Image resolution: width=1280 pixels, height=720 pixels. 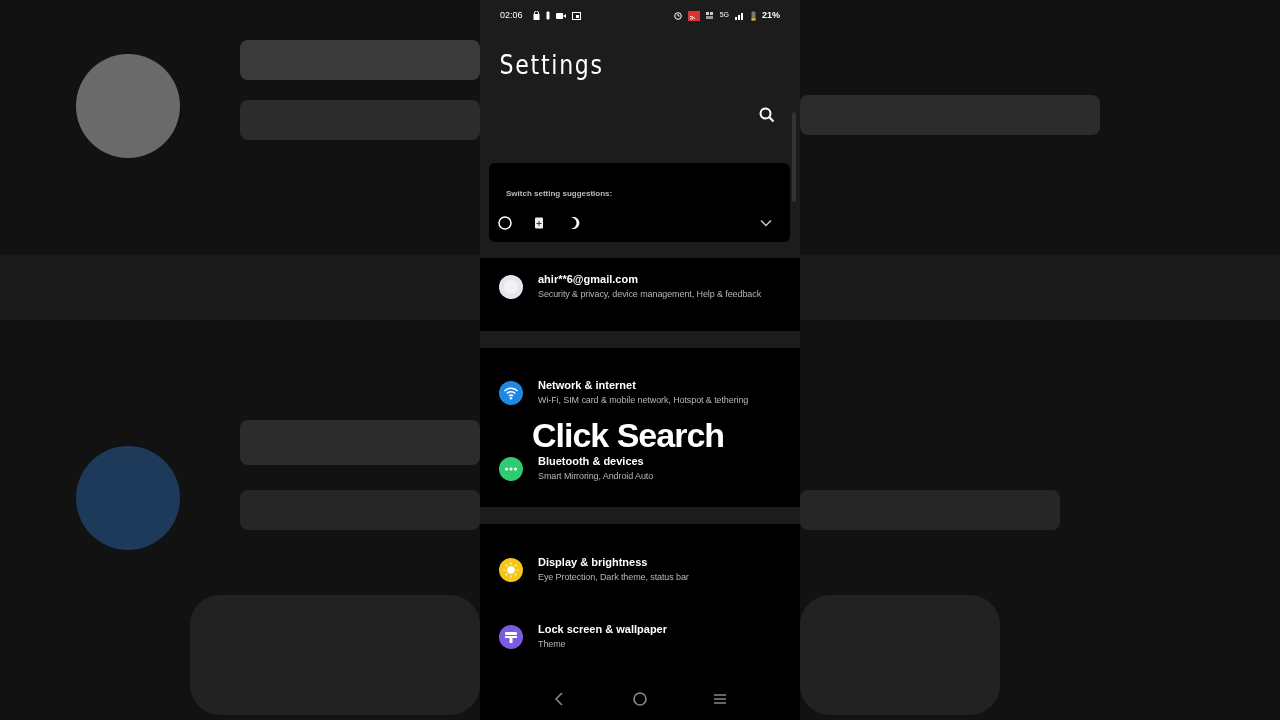 What do you see at coordinates (511, 15) in the screenshot?
I see `status-time: 02:06` at bounding box center [511, 15].